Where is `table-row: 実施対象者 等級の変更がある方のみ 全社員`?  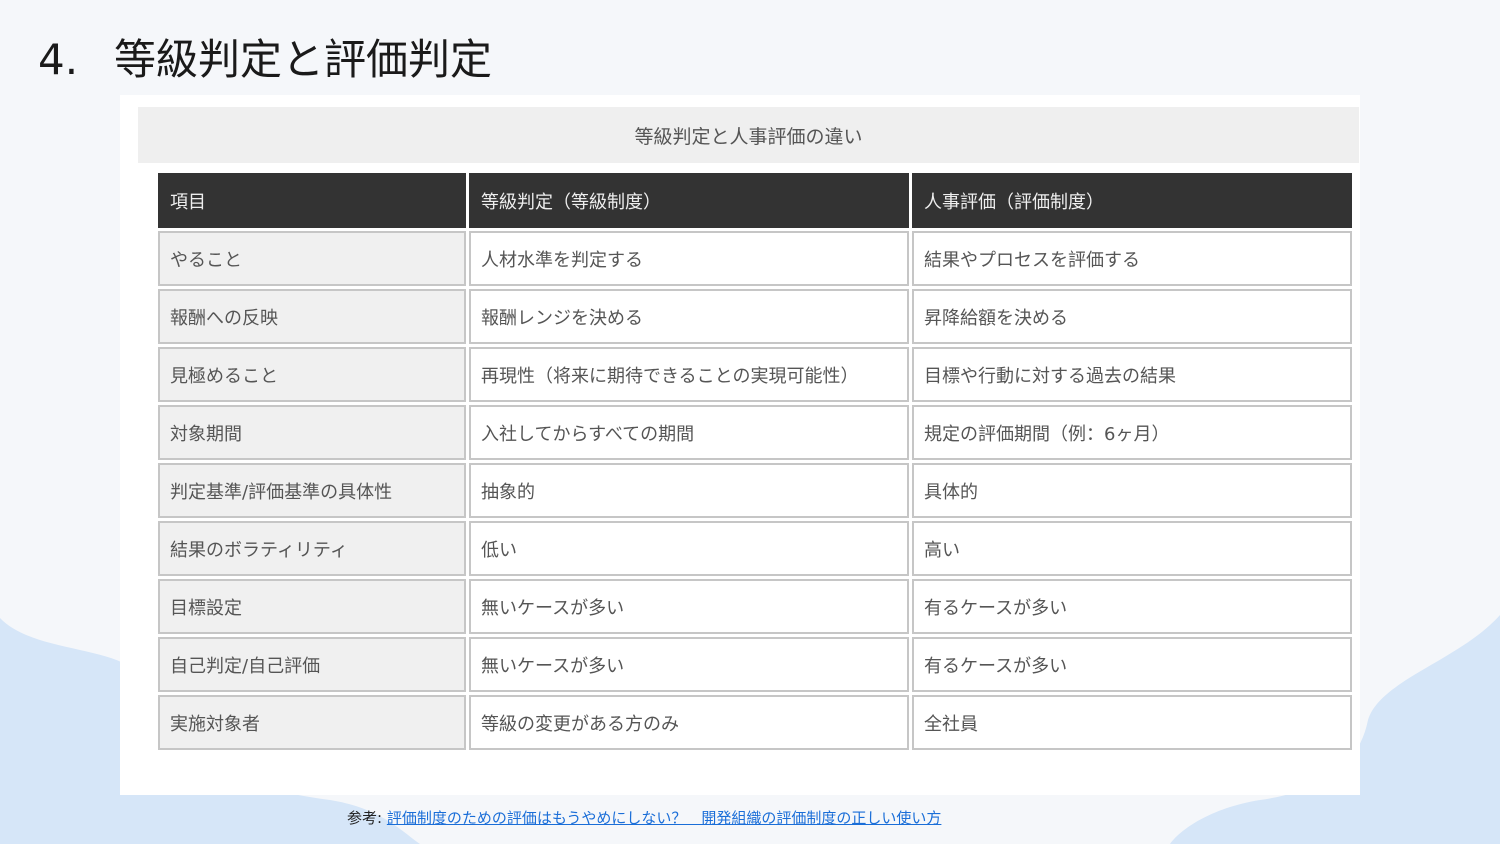
table-row: 実施対象者 等級の変更がある方のみ 全社員 is located at coordinates (755, 722).